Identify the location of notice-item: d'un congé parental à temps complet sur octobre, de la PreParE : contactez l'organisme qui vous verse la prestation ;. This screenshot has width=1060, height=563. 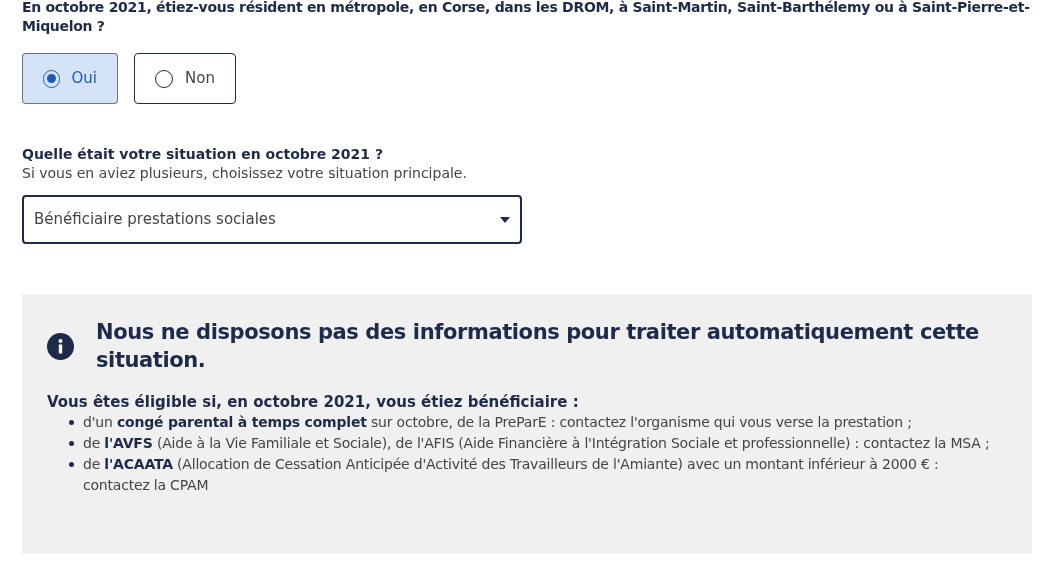
(497, 422).